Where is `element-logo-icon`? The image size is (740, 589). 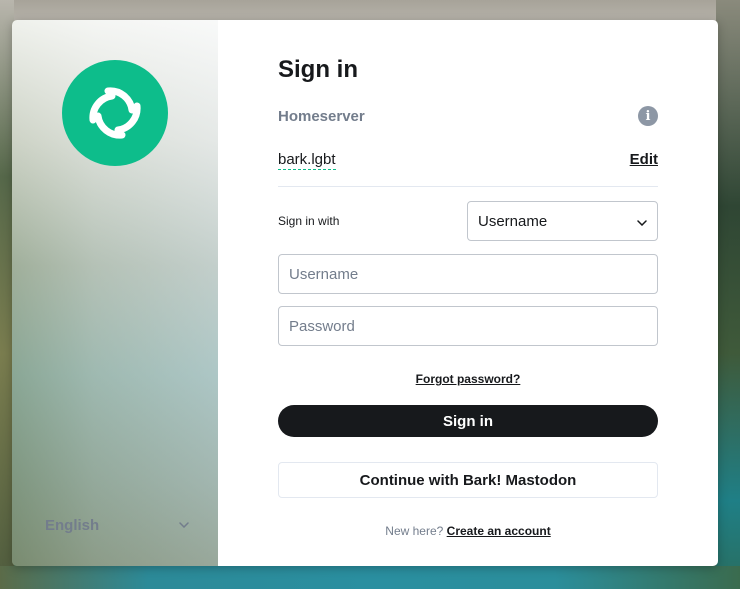 element-logo-icon is located at coordinates (115, 113).